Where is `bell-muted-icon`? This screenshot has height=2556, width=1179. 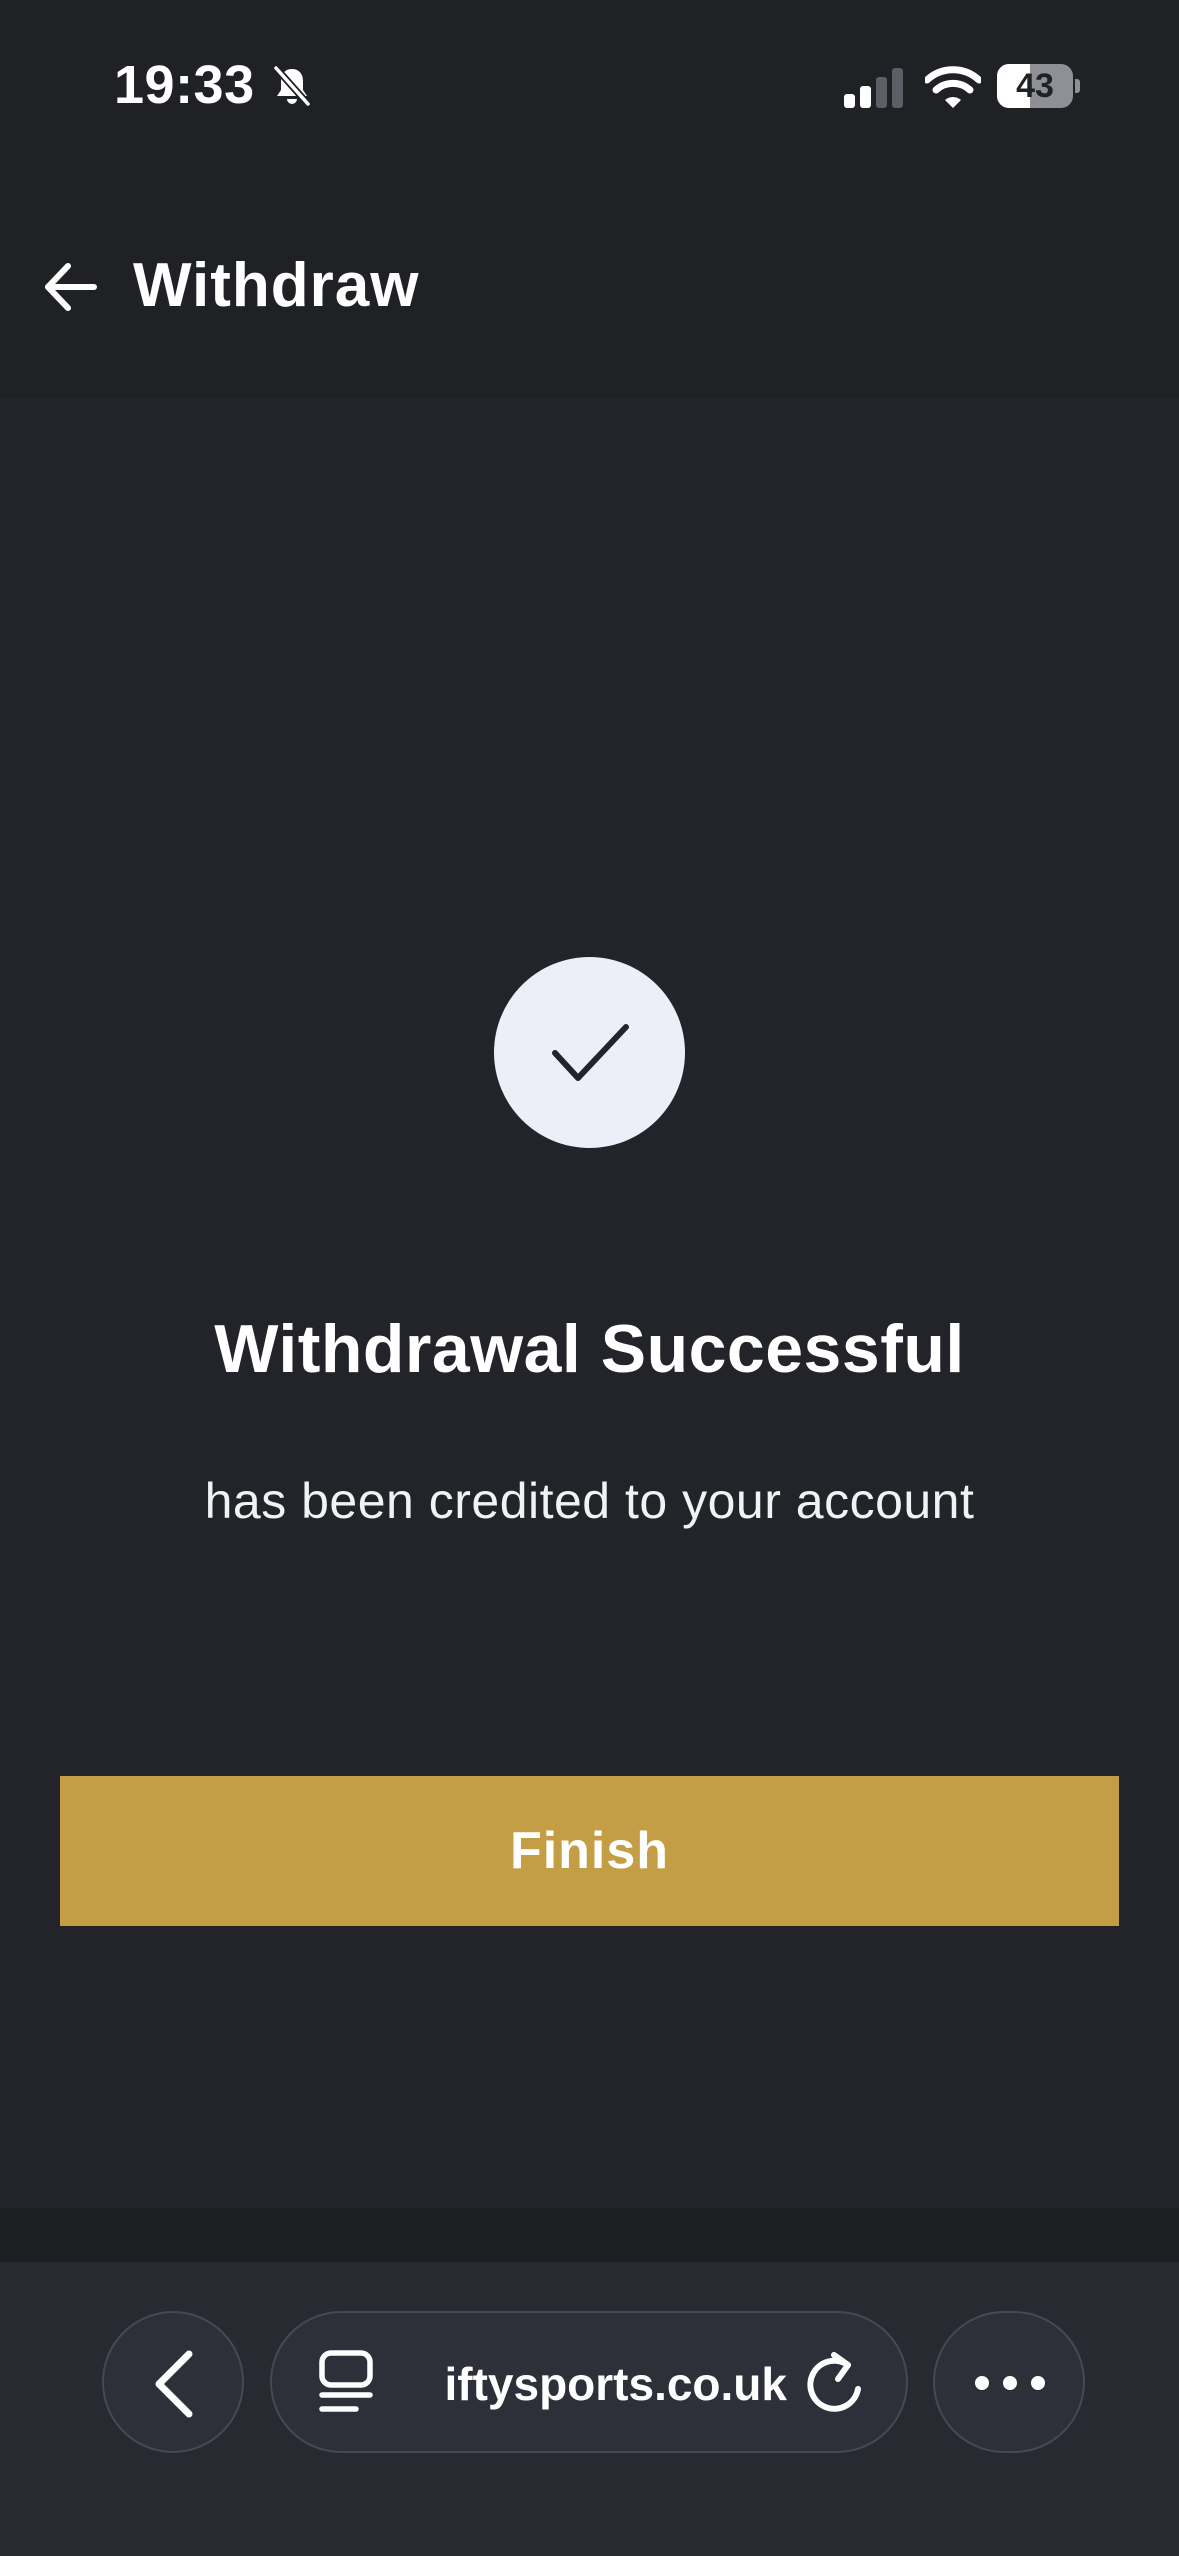 bell-muted-icon is located at coordinates (292, 86).